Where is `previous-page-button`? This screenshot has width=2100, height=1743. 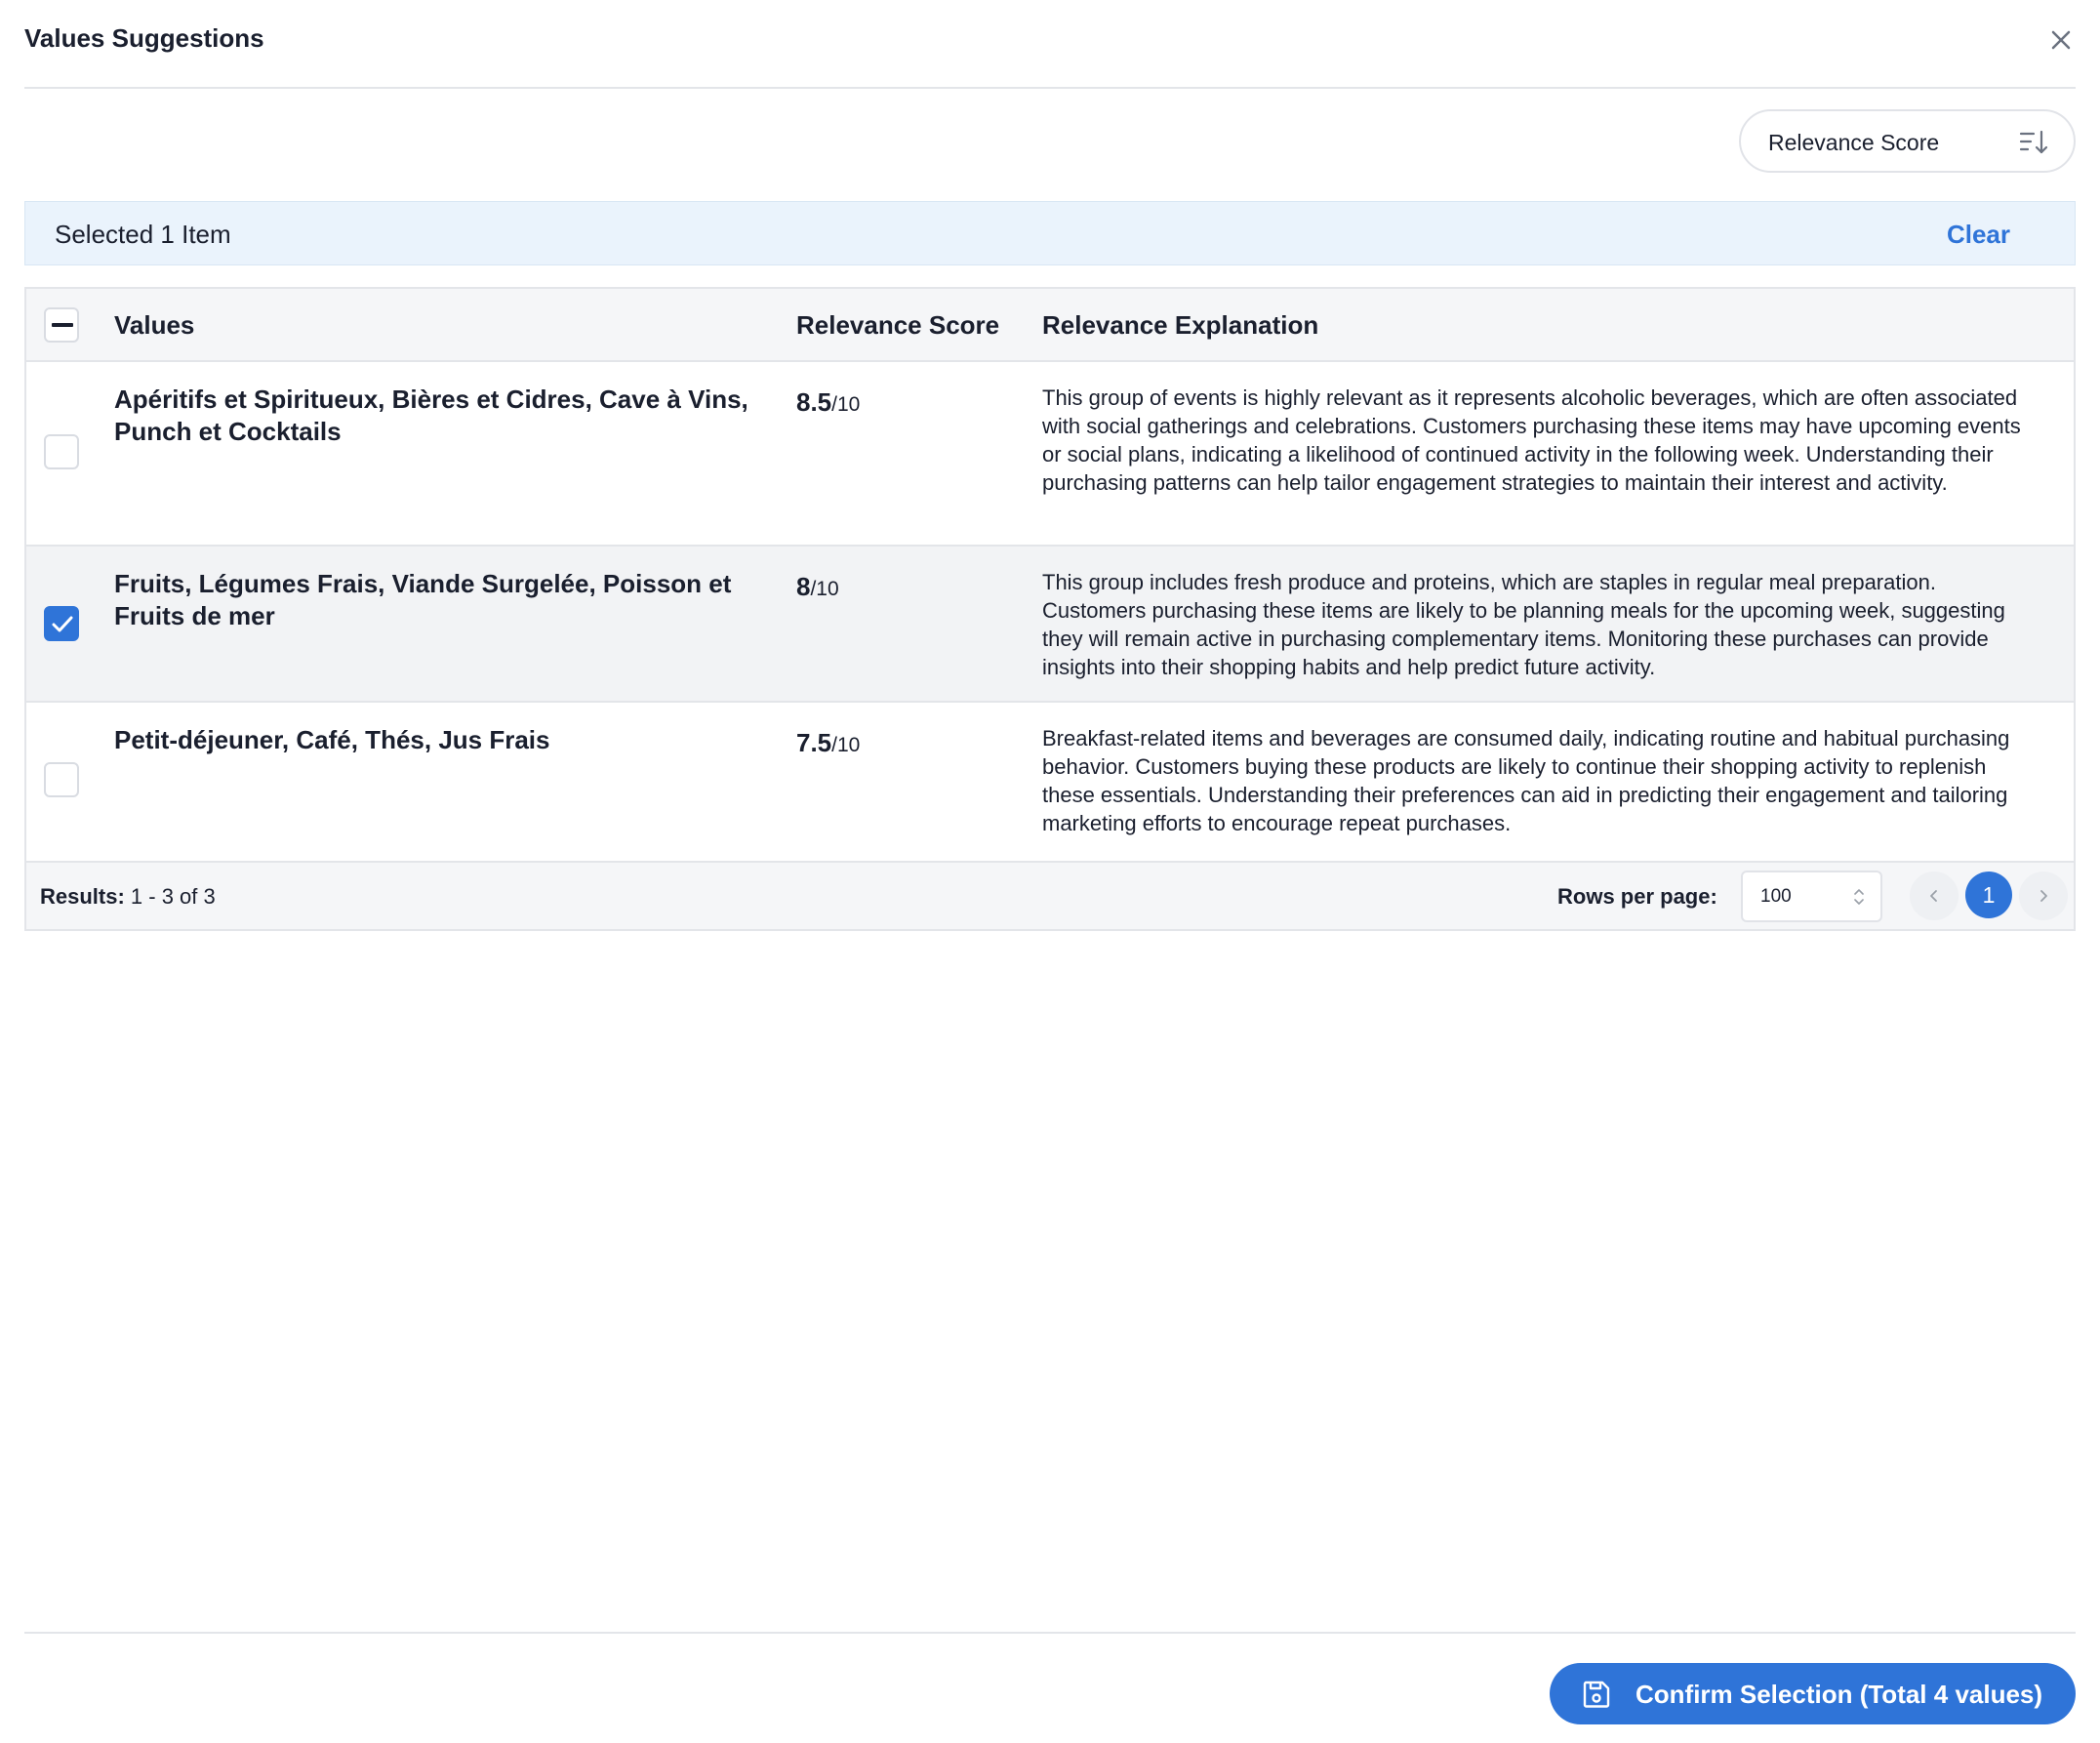
previous-page-button is located at coordinates (1934, 896).